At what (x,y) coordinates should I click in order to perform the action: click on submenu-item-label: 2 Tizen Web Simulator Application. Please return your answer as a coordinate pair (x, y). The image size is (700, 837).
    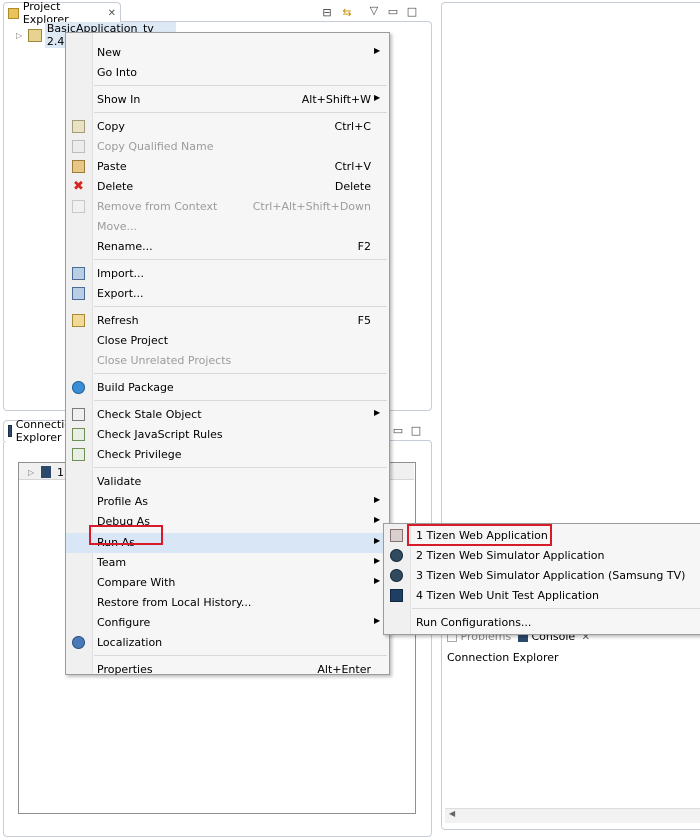
    Looking at the image, I should click on (510, 555).